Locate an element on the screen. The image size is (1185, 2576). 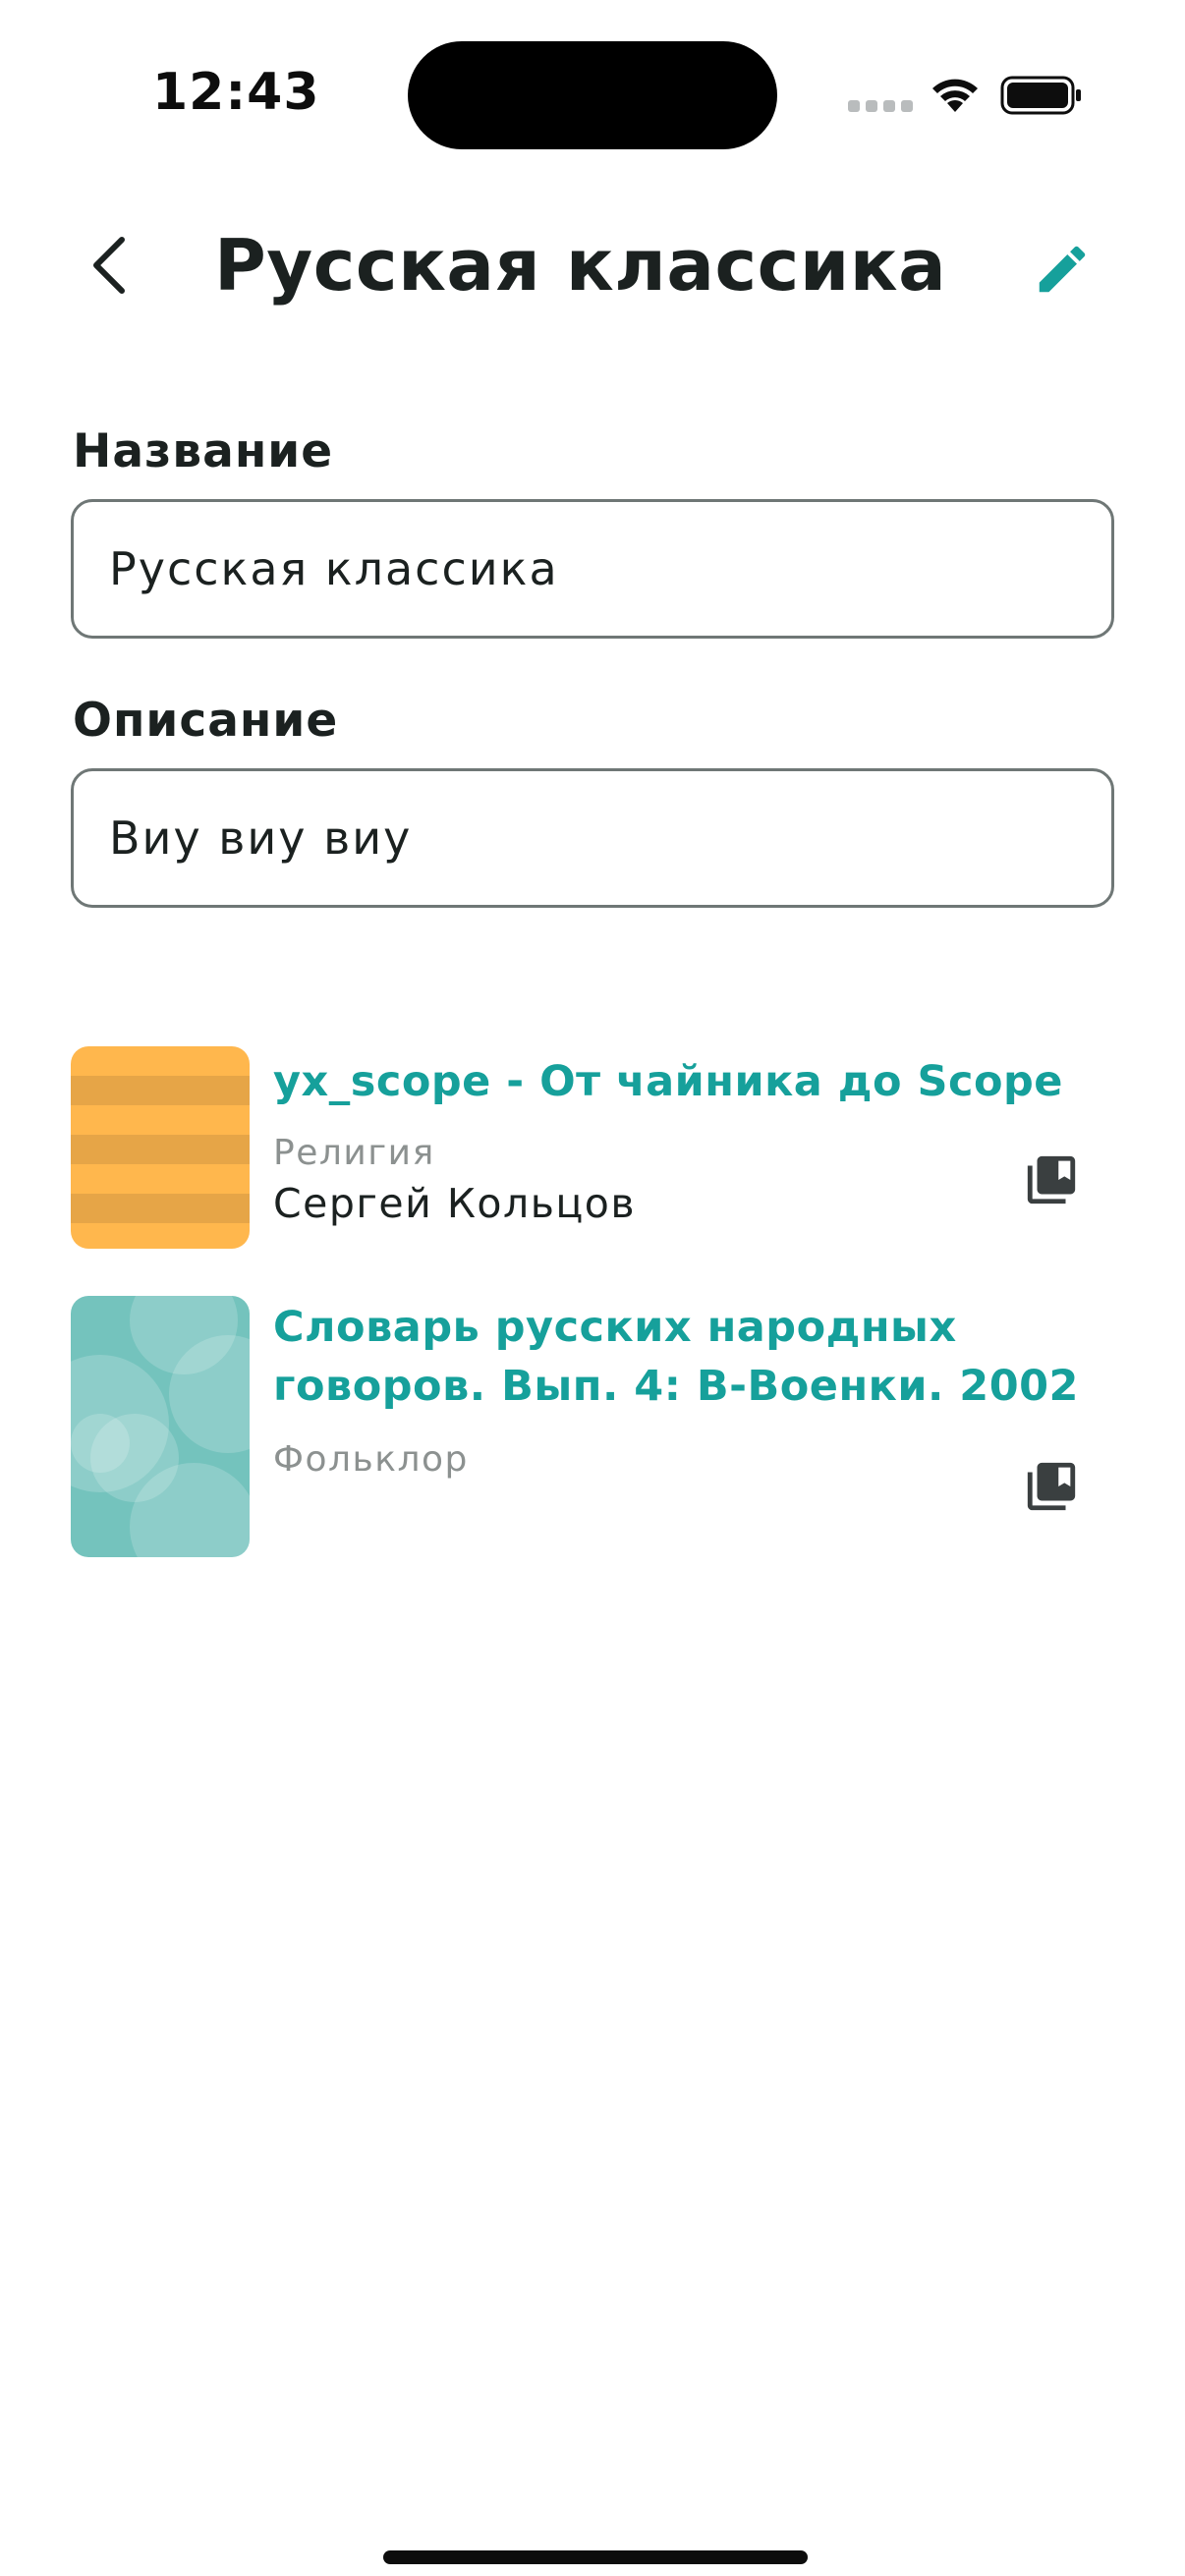
chevron-left-icon is located at coordinates (109, 265).